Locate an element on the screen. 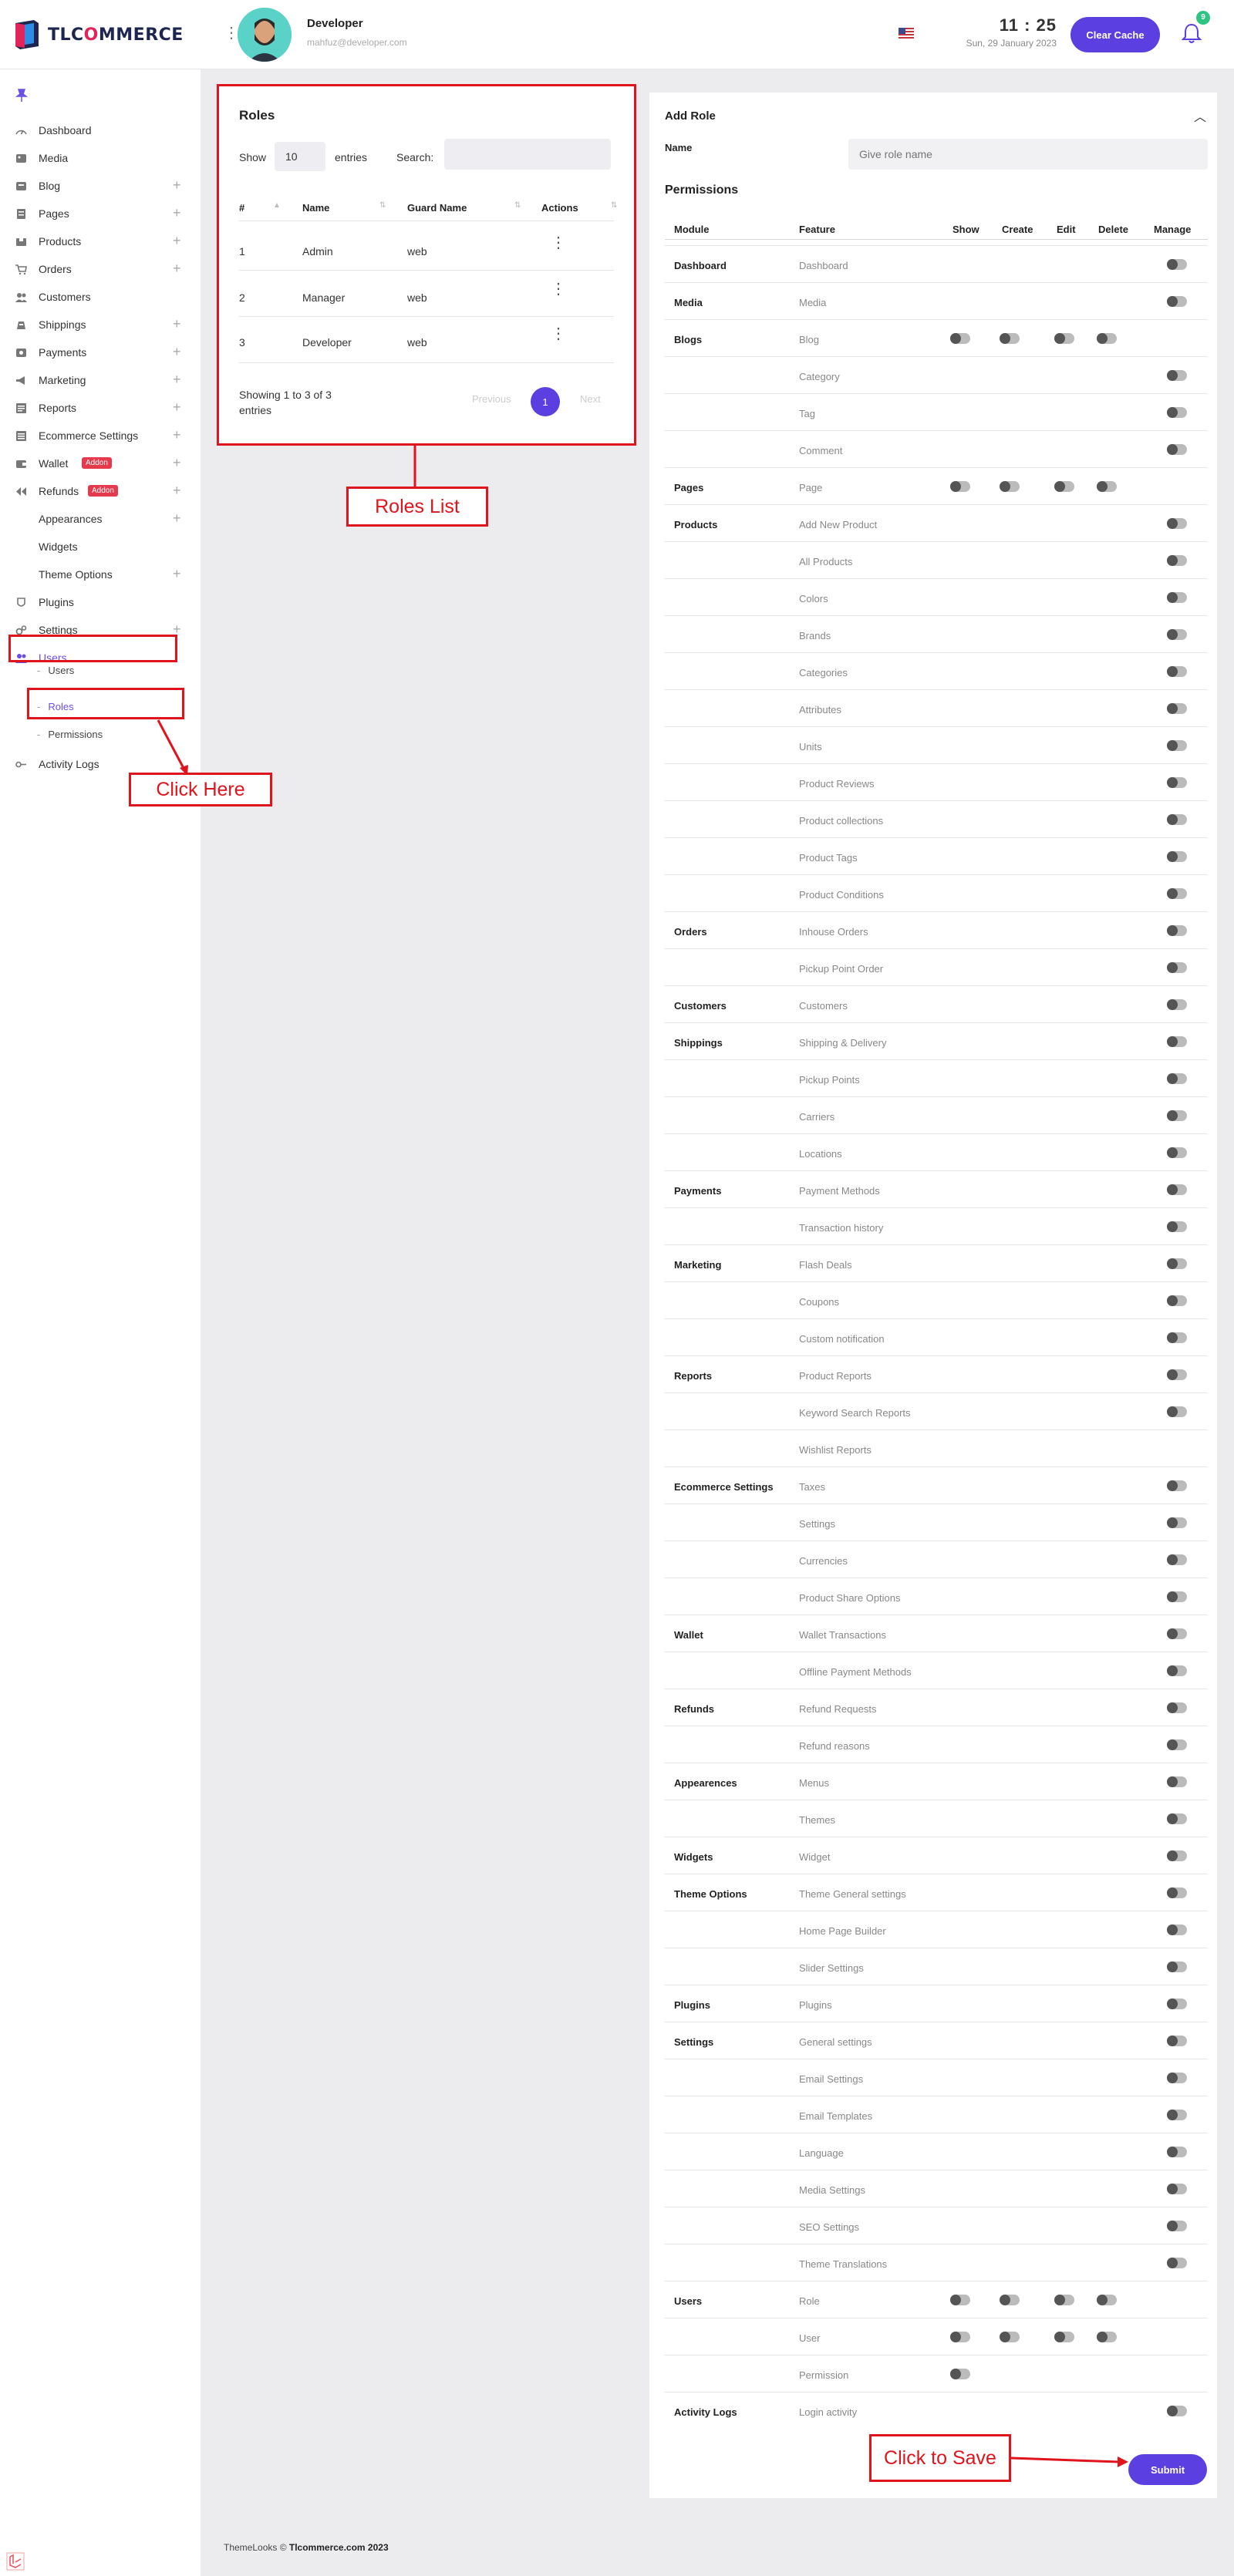 The width and height of the screenshot is (1234, 2576). sidebar-item-payments: Payments + is located at coordinates (101, 352).